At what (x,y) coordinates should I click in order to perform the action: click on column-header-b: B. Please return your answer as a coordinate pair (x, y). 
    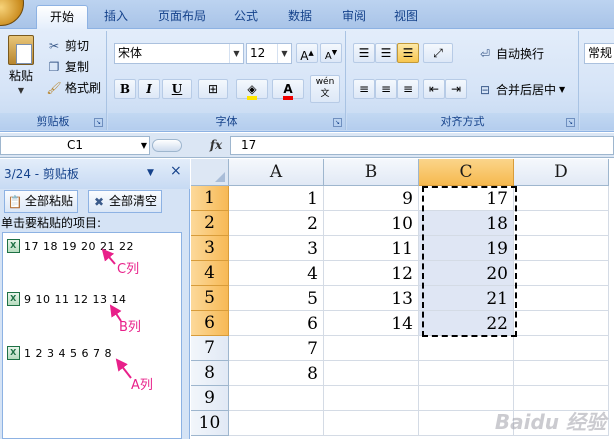
    Looking at the image, I should click on (371, 172).